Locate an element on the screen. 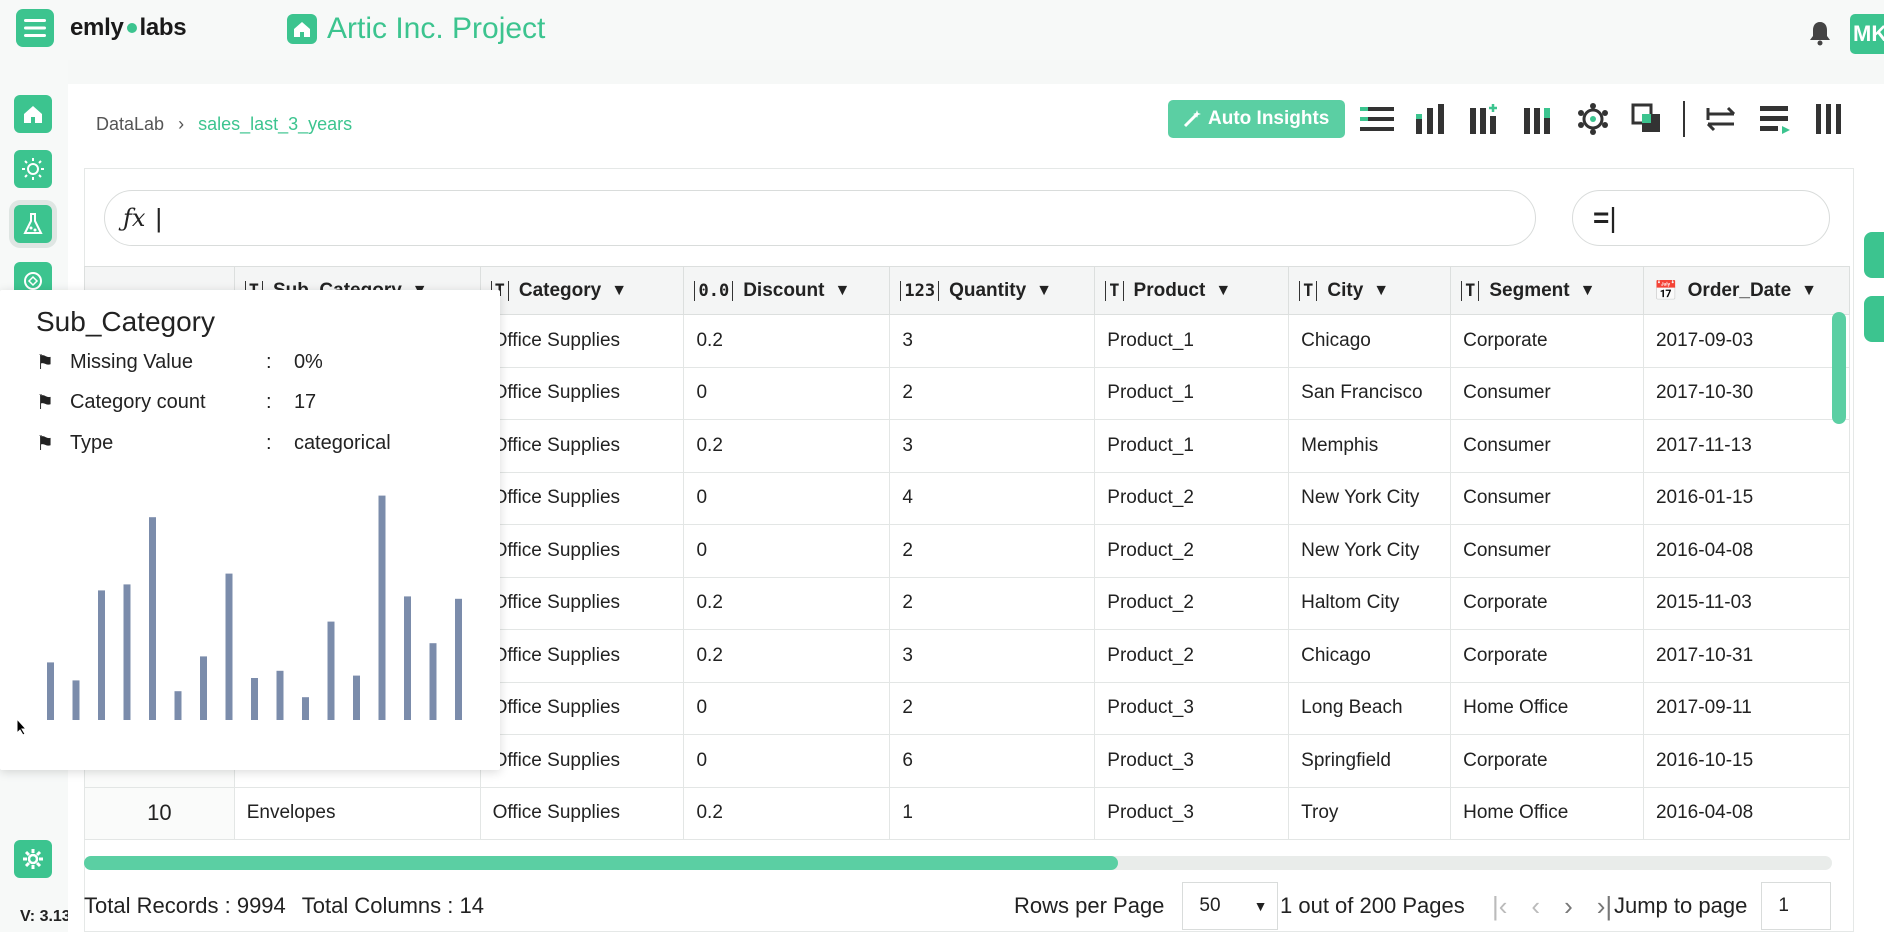  table-cell: Springfield is located at coordinates (1370, 761).